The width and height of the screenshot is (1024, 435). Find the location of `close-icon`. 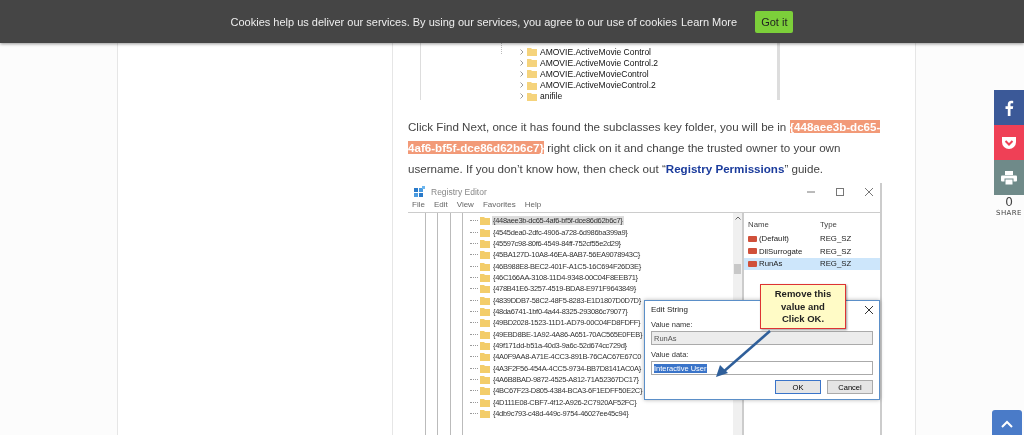

close-icon is located at coordinates (869, 309).